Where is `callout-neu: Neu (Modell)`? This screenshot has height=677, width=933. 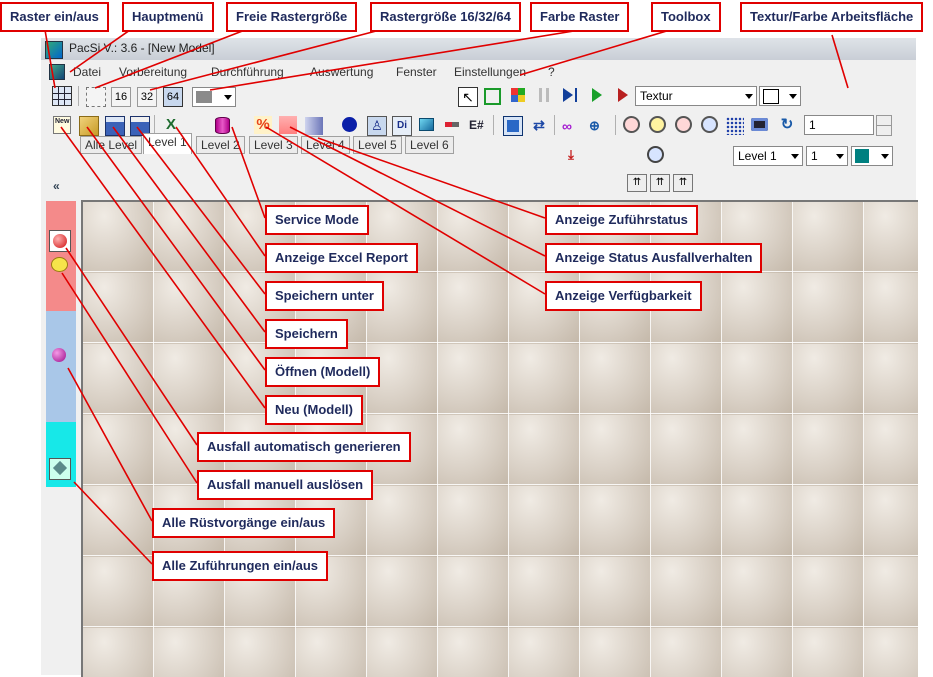 callout-neu: Neu (Modell) is located at coordinates (314, 410).